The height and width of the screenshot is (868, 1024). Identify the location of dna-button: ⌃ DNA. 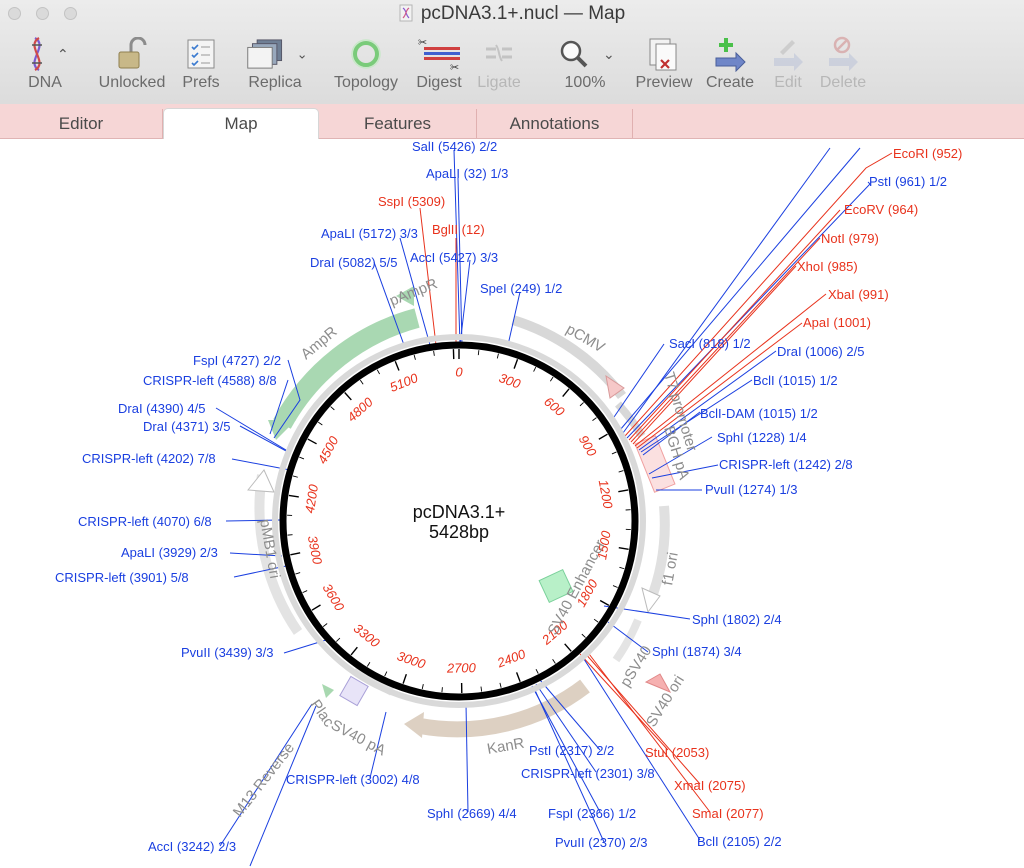
(45, 67).